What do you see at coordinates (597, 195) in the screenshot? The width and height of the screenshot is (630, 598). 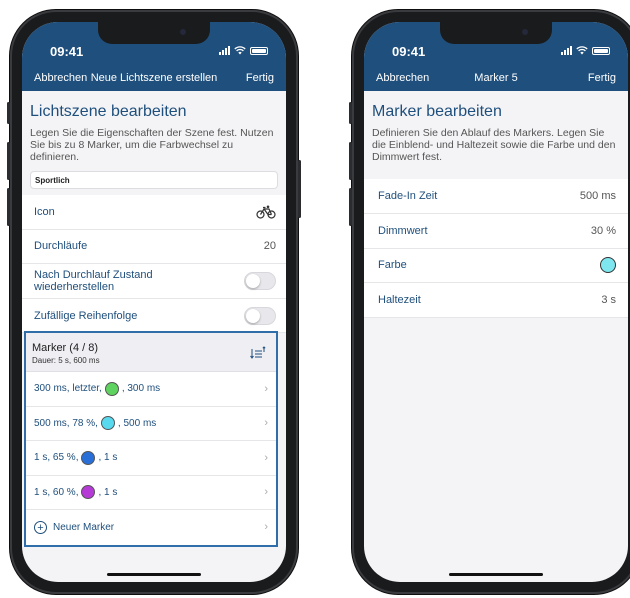 I see `fade-in-value: 500 ms` at bounding box center [597, 195].